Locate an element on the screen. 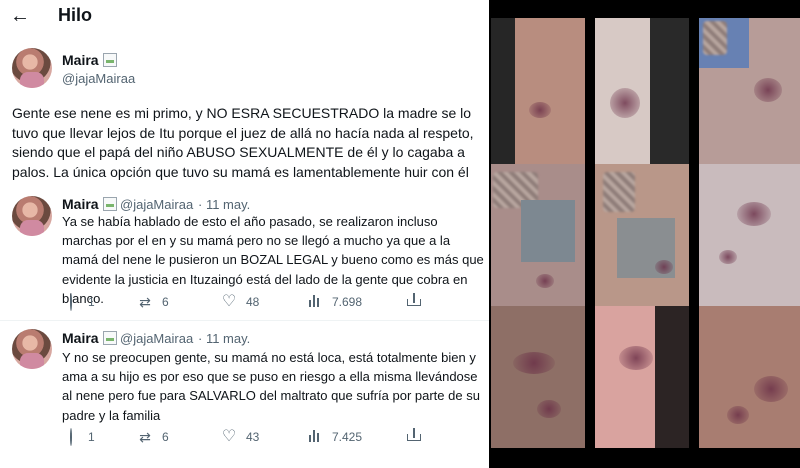 The width and height of the screenshot is (800, 468). arrow-left-icon: ← is located at coordinates (20, 16).